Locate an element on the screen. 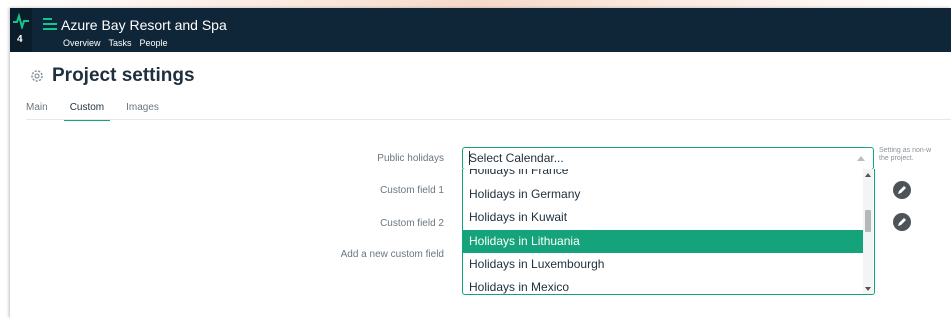 This screenshot has height=318, width=951. nav-overview: Overview is located at coordinates (82, 43).